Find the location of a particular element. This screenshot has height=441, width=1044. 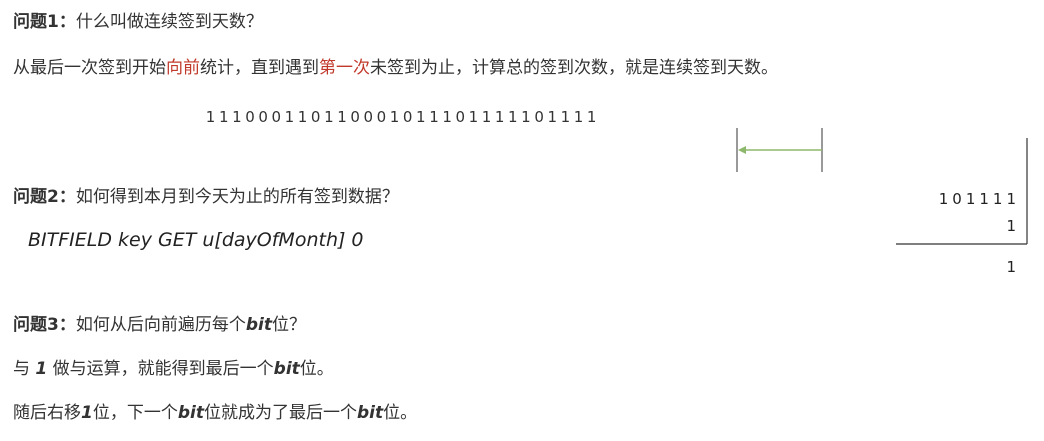

answer-3-l2-c: 位就成为了最后一个 is located at coordinates (280, 413).